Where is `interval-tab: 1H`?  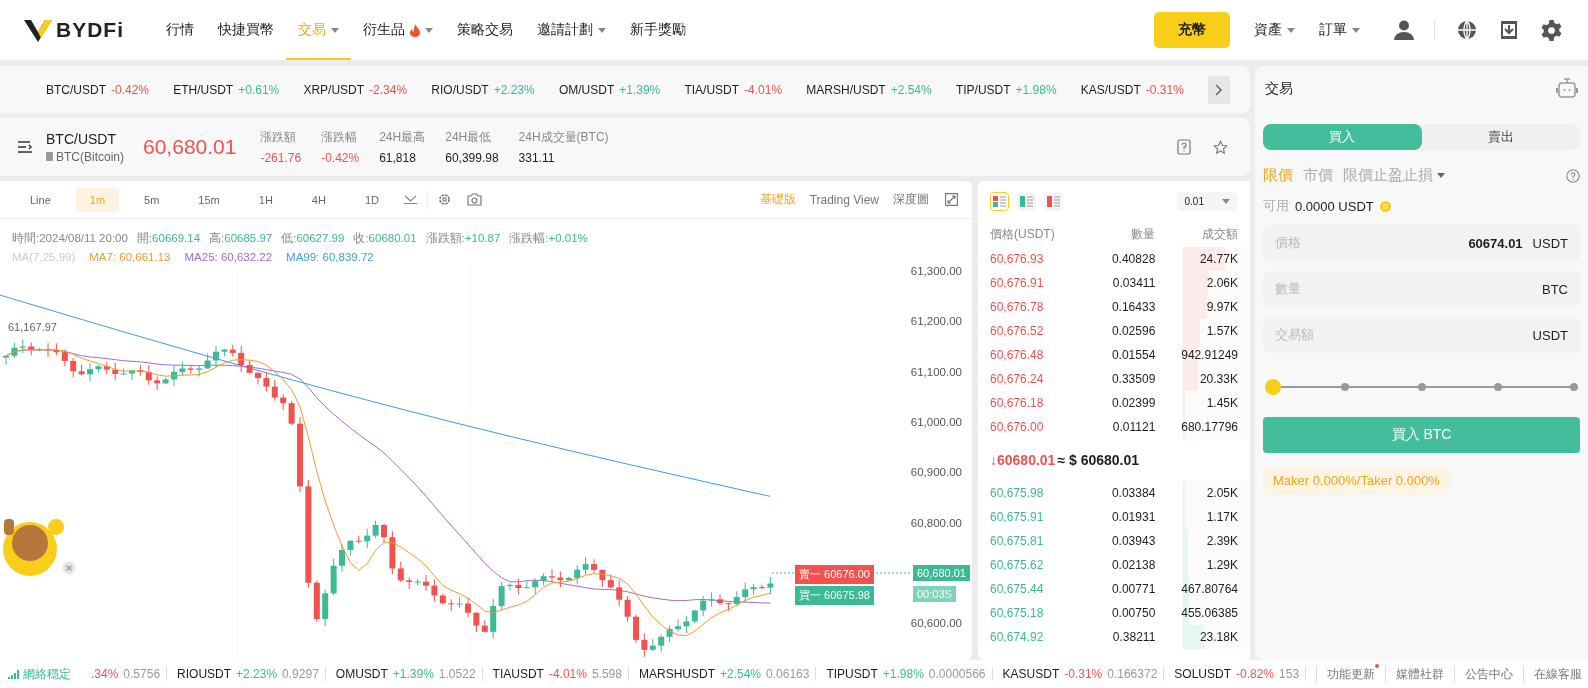
interval-tab: 1H is located at coordinates (265, 199).